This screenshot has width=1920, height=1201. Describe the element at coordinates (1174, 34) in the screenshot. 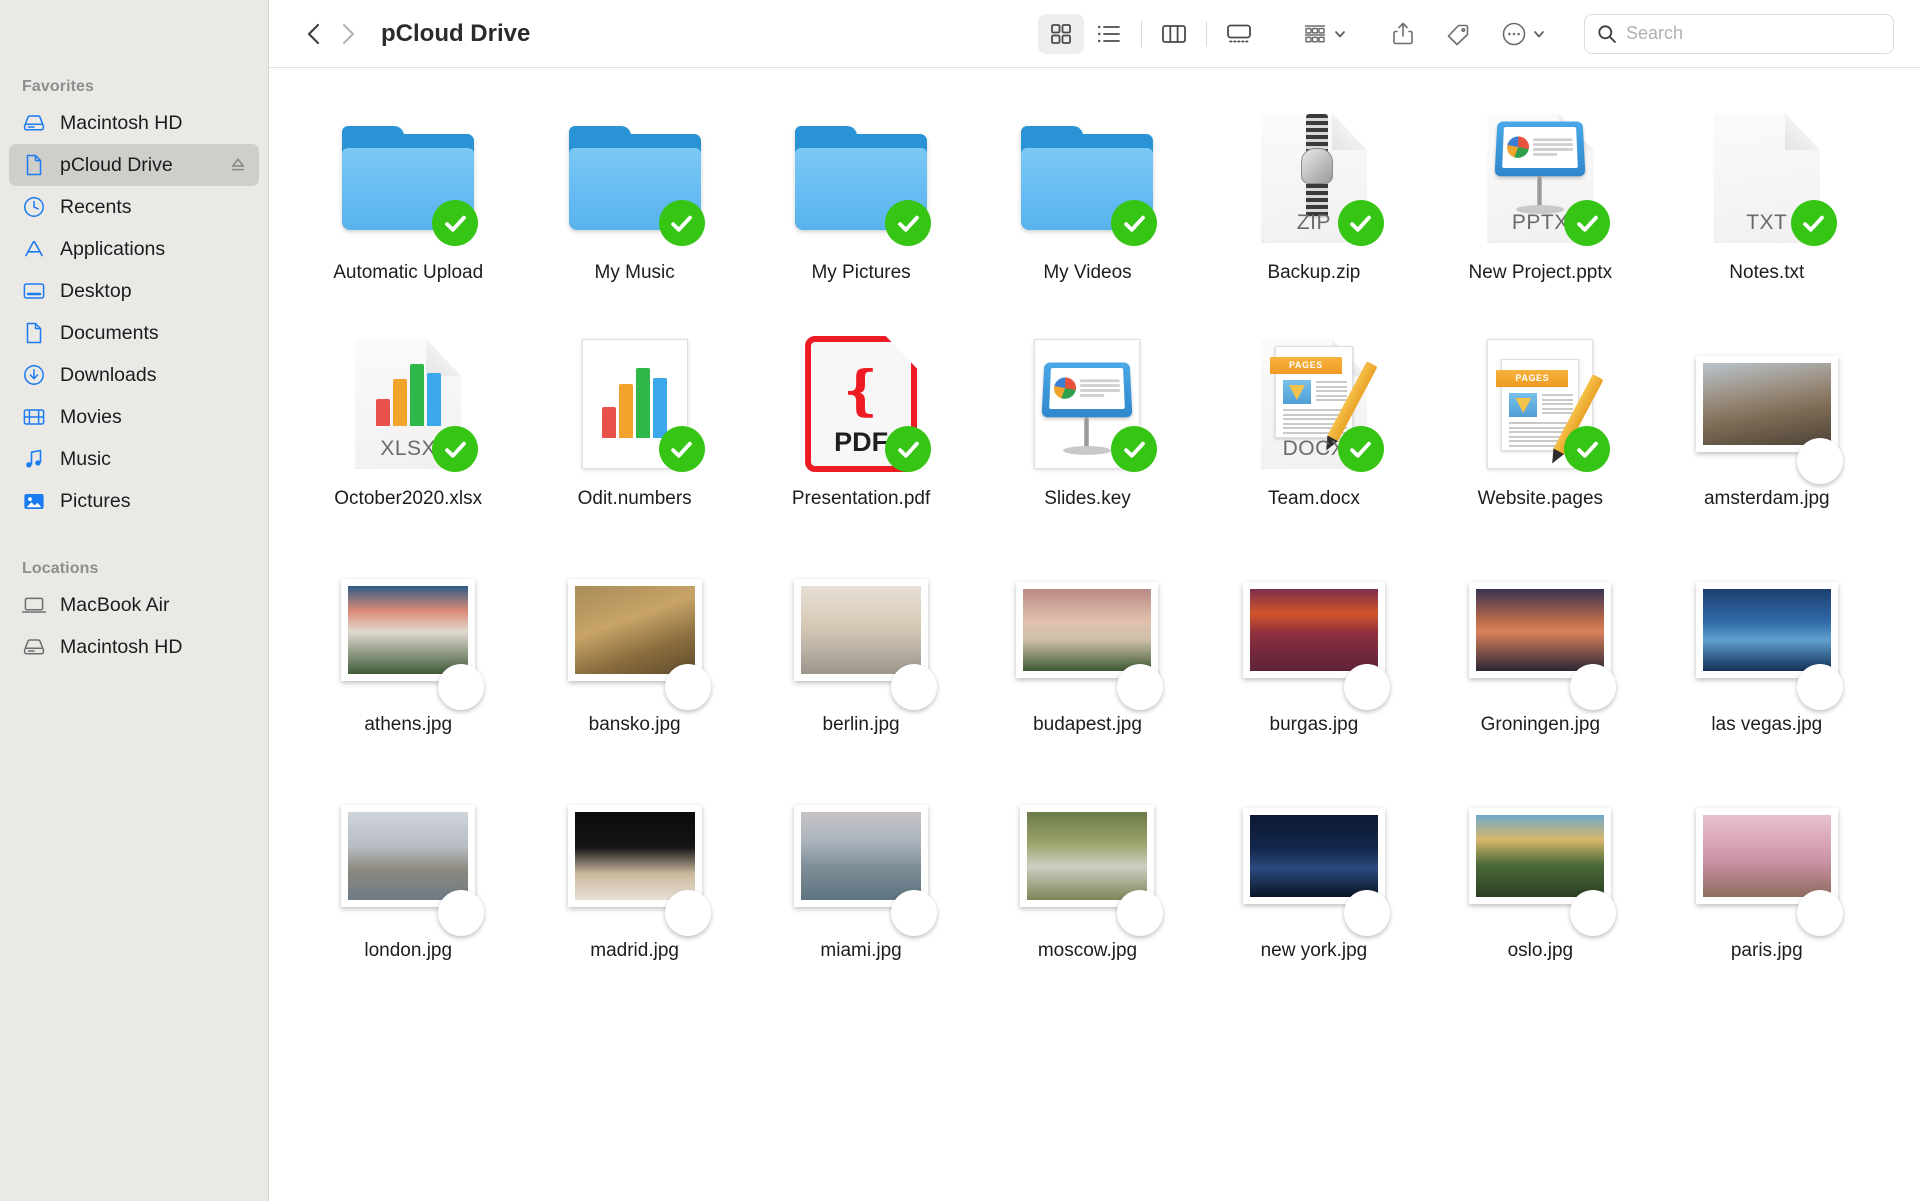

I see `column-view-button` at that location.